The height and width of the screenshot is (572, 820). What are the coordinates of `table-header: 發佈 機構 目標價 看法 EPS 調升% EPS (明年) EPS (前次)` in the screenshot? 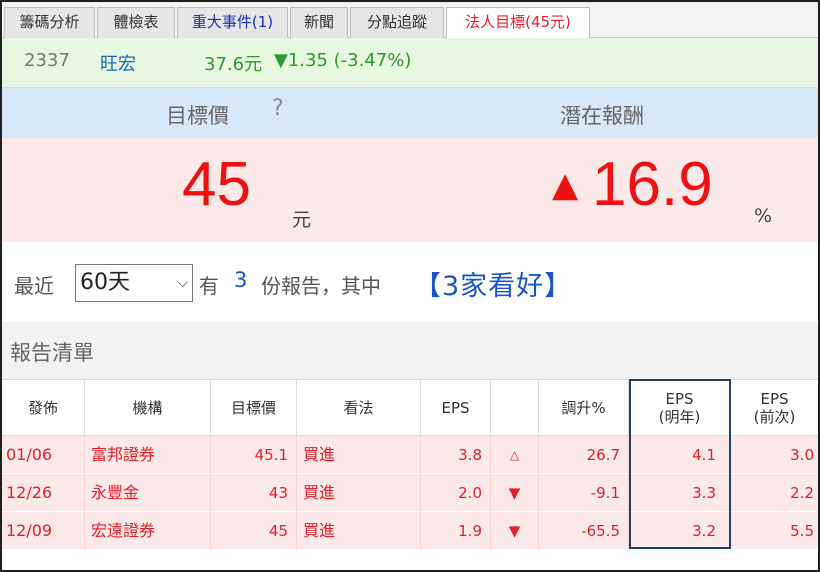 It's located at (410, 408).